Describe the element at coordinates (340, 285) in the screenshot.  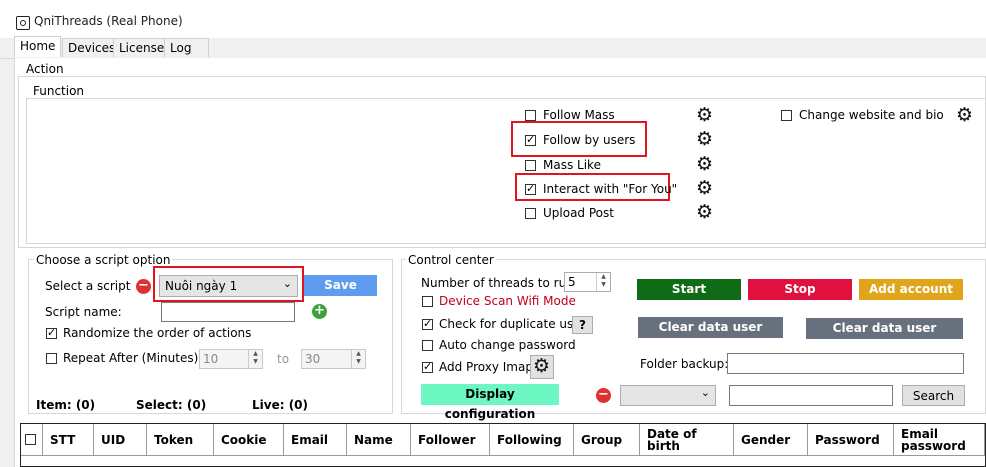
I see `save-script-button: Save` at that location.